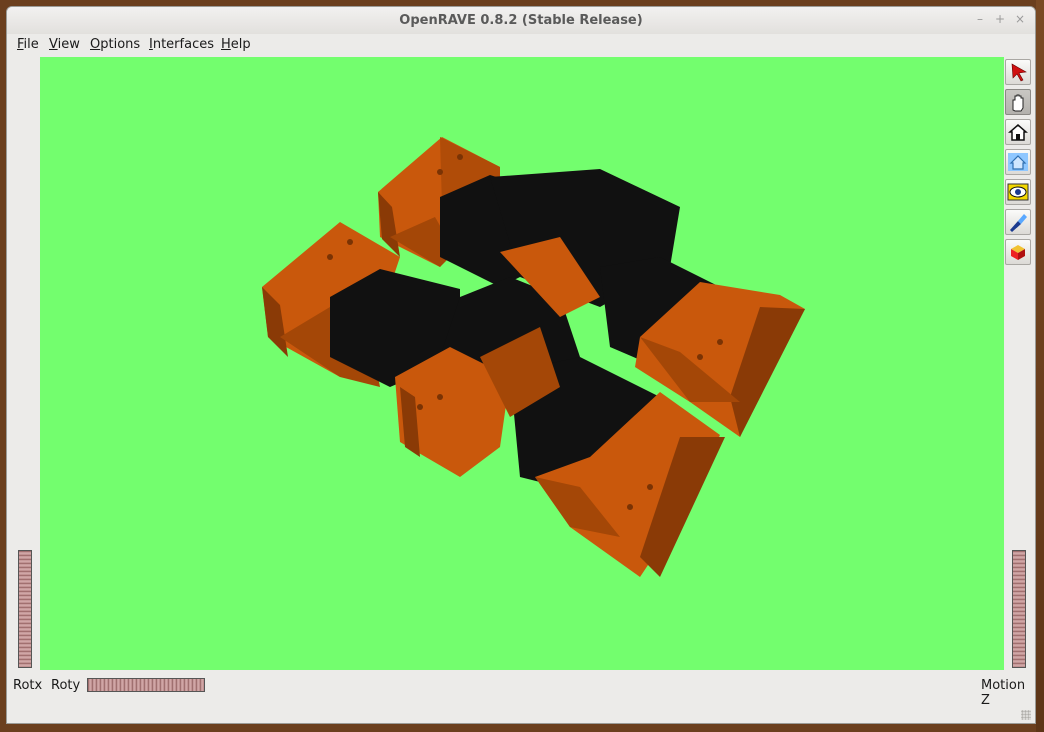 The height and width of the screenshot is (732, 1044). Describe the element at coordinates (226, 44) in the screenshot. I see `menu-help-mnemonic: H` at that location.